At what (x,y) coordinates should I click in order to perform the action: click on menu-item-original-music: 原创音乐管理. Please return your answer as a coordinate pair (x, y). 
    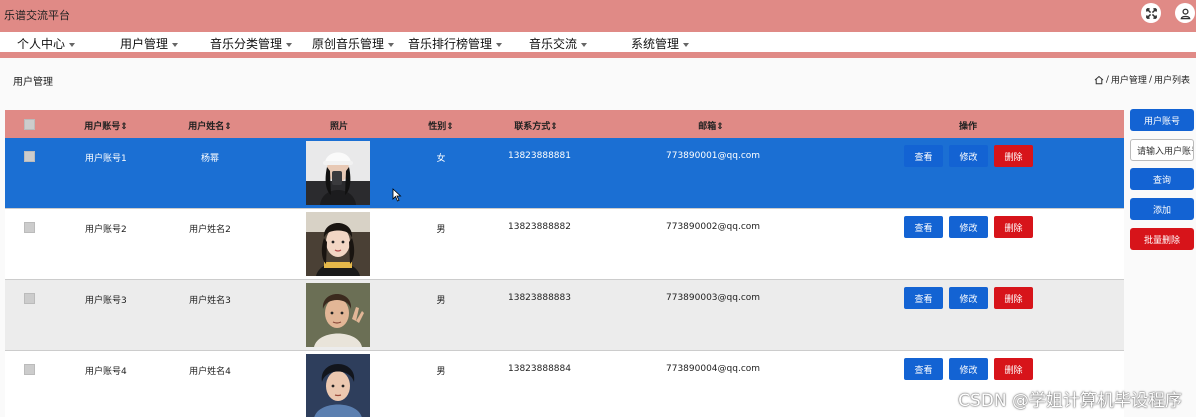
    Looking at the image, I should click on (353, 43).